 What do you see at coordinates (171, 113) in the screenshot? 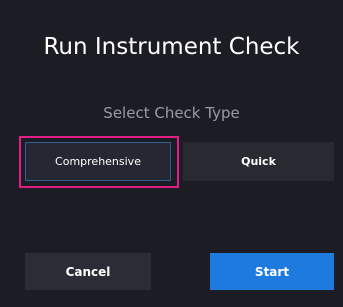
I see `check-type-label: Select Check Type` at bounding box center [171, 113].